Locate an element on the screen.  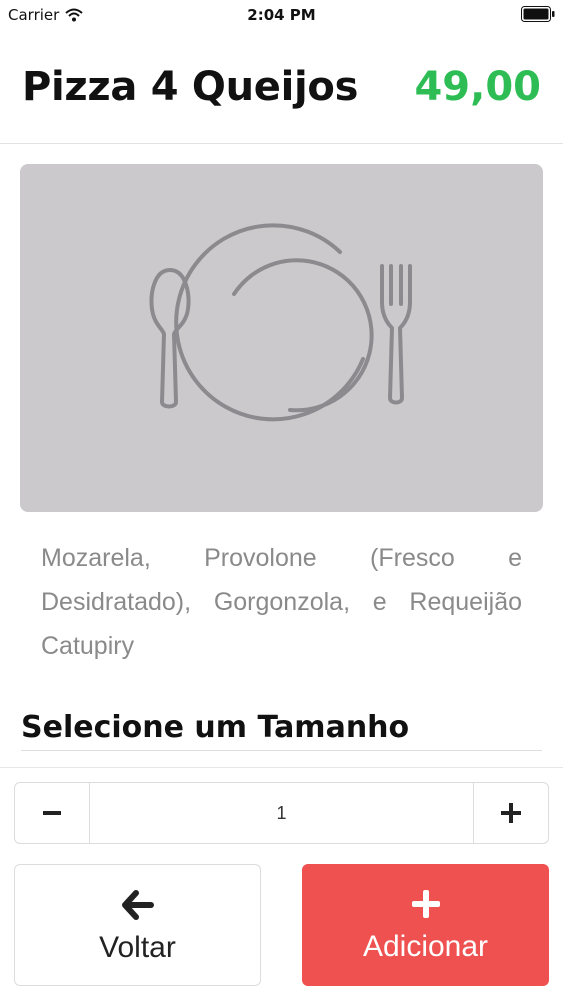
product-price: 49,00 is located at coordinates (477, 87).